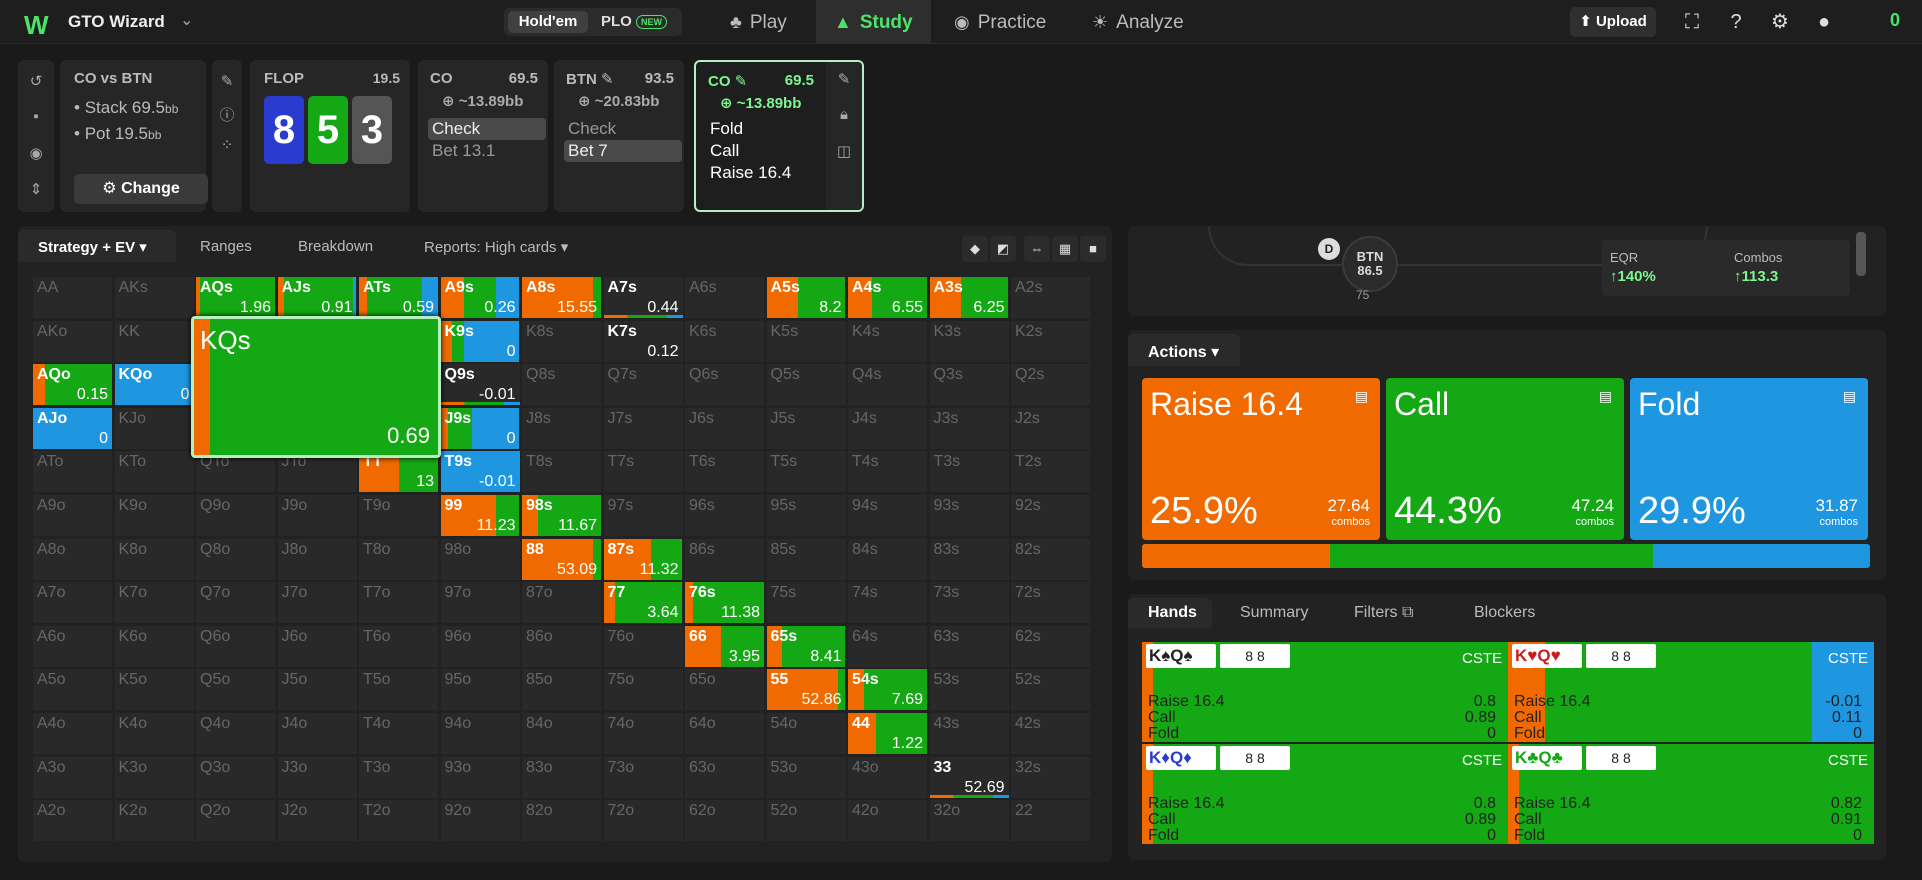 The height and width of the screenshot is (880, 1922). I want to click on pencil-icon: ✎, so click(227, 81).